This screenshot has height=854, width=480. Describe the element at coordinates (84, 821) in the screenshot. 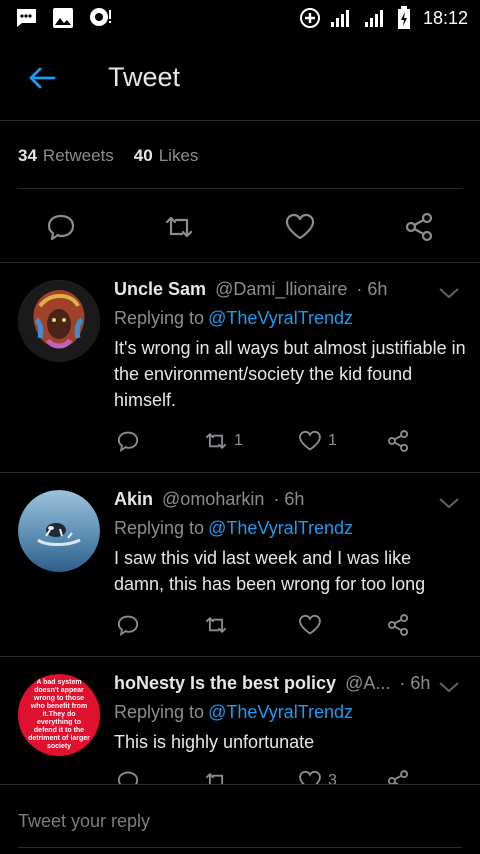

I see `reply-input: Tweet your reply` at that location.